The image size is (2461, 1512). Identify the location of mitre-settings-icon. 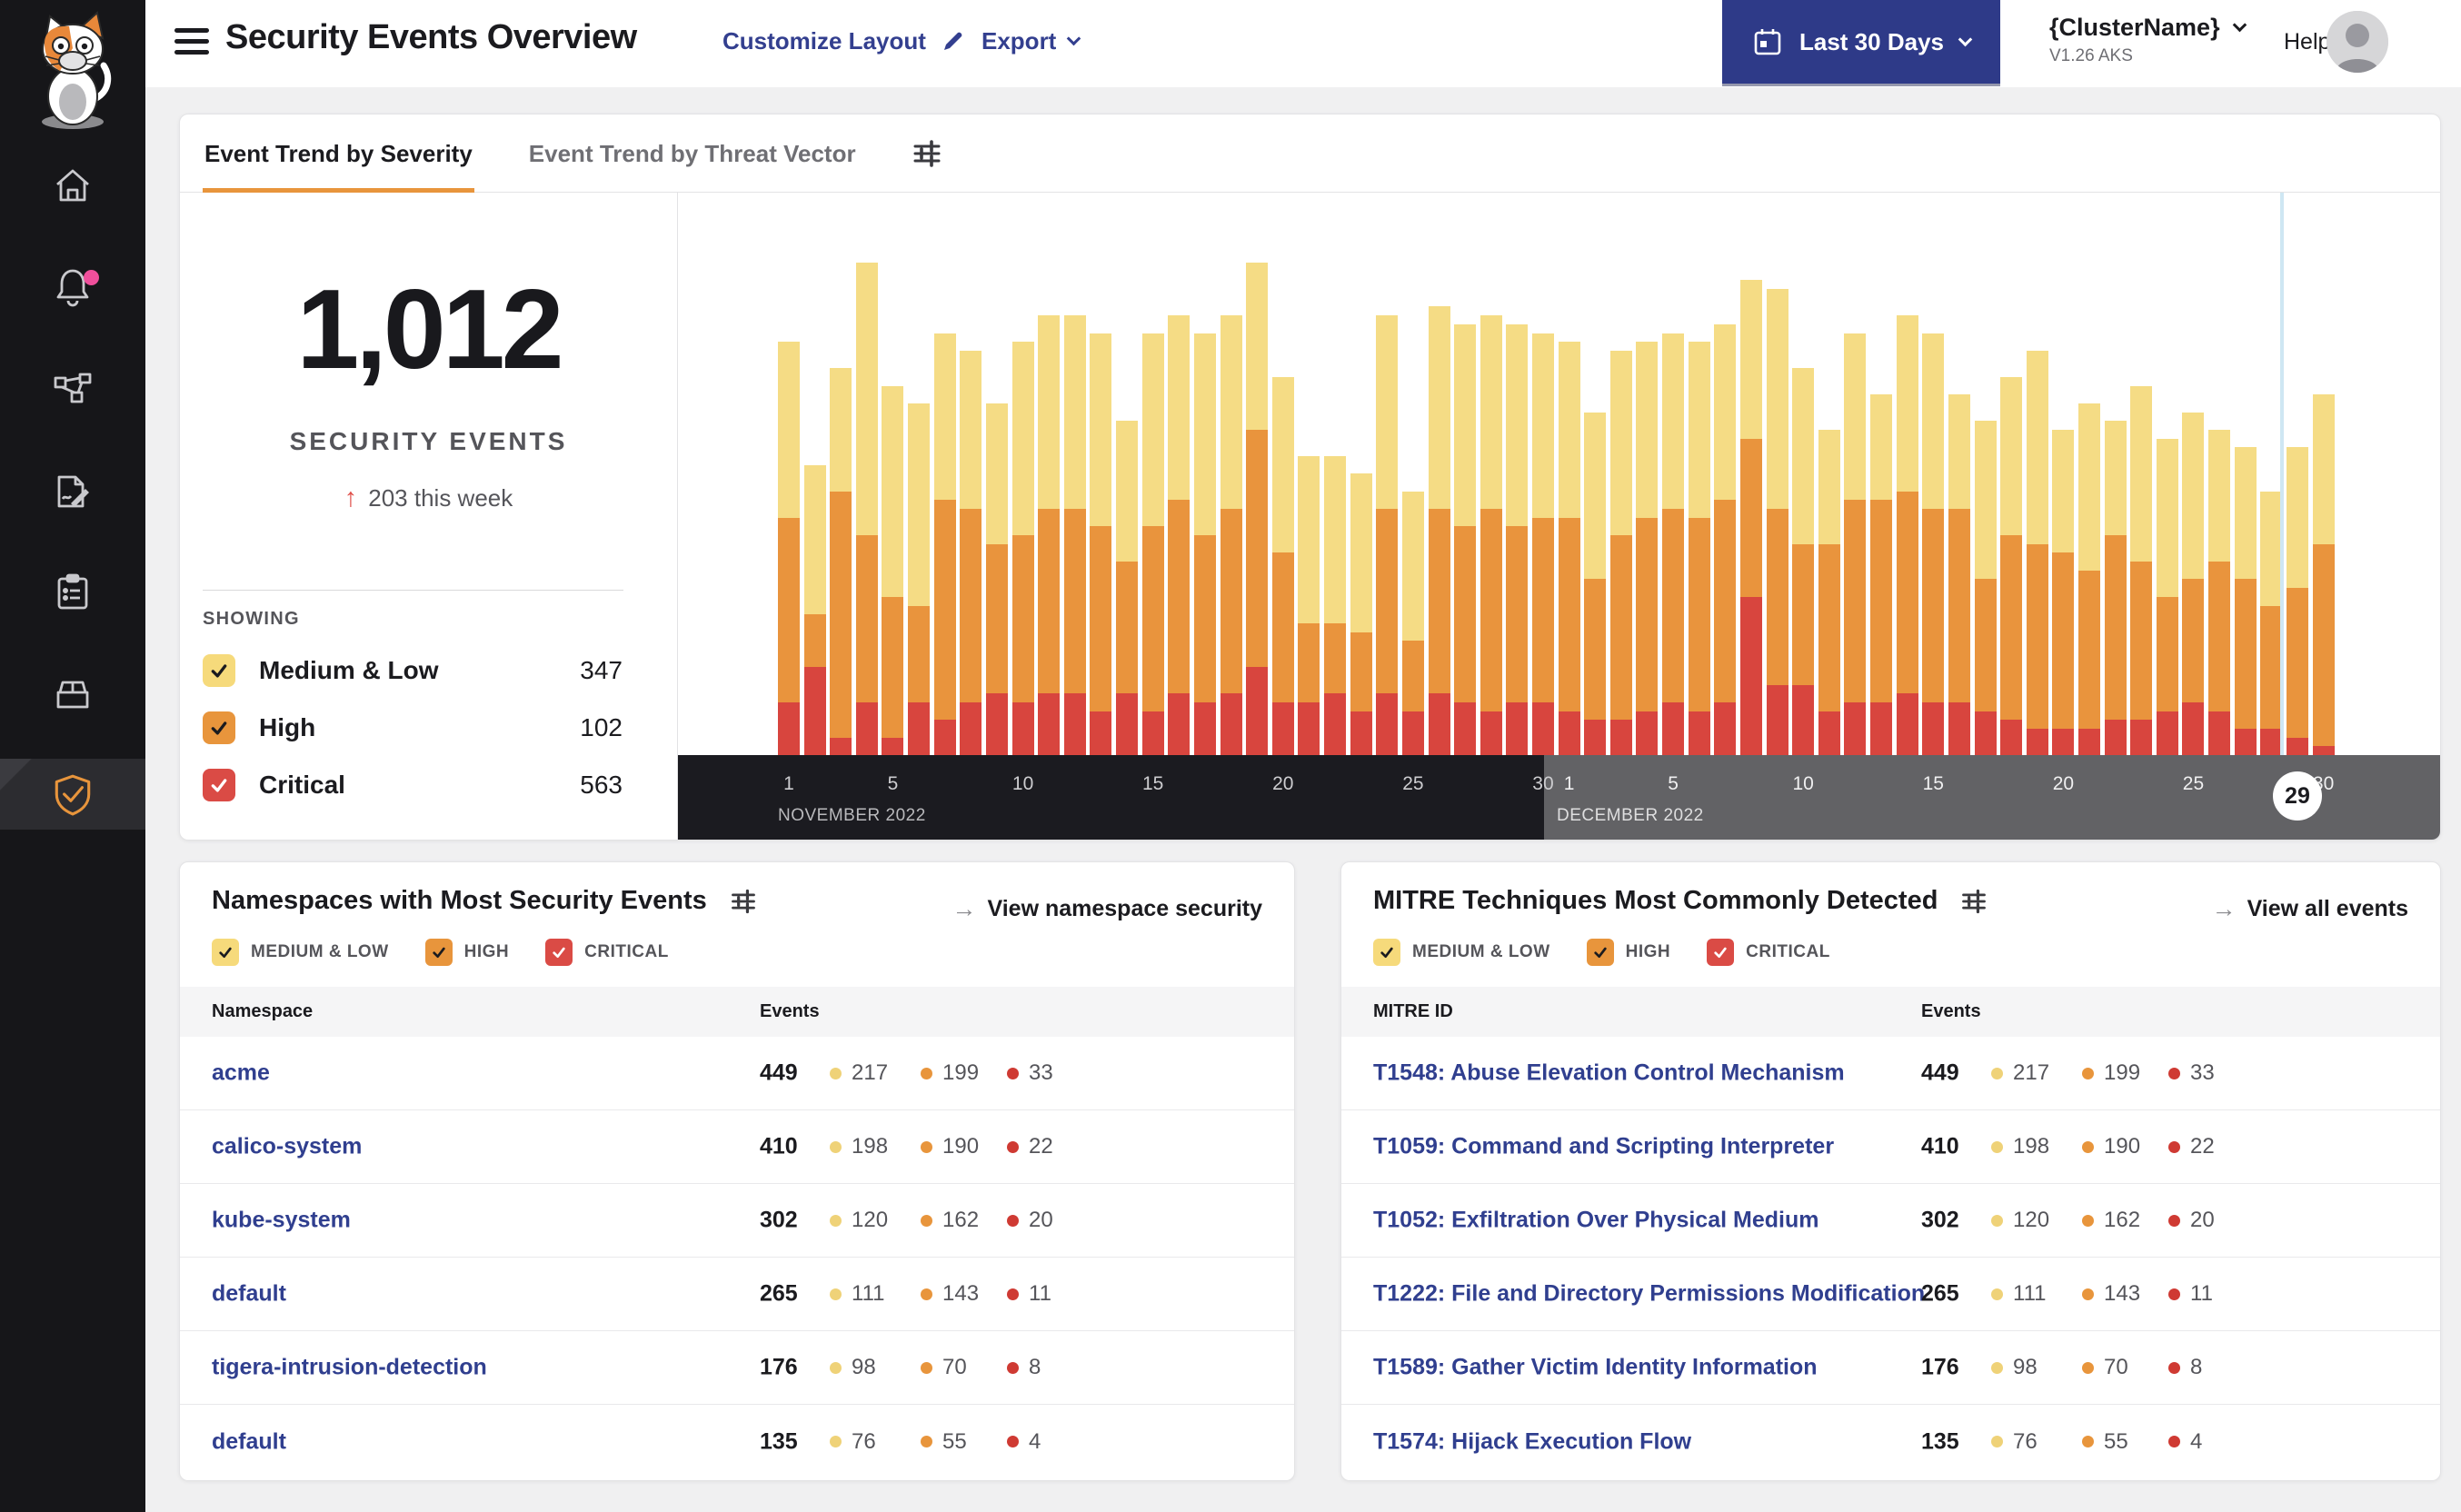
(1973, 901).